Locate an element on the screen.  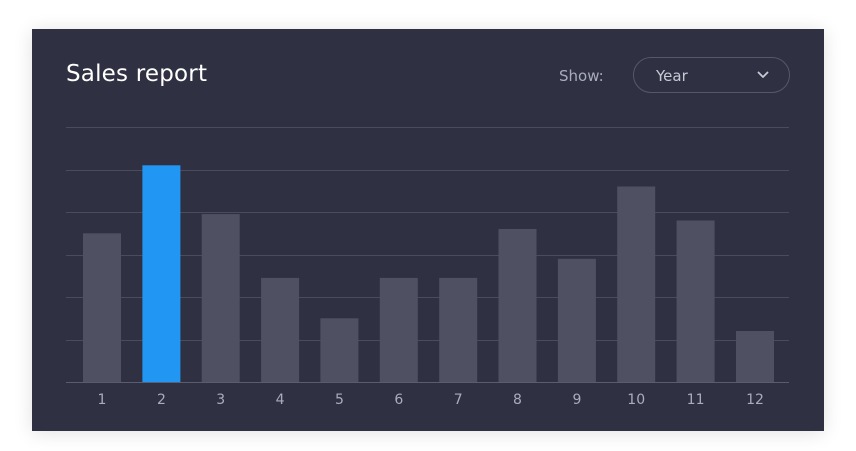
x-tick-label-11: 11 is located at coordinates (696, 400).